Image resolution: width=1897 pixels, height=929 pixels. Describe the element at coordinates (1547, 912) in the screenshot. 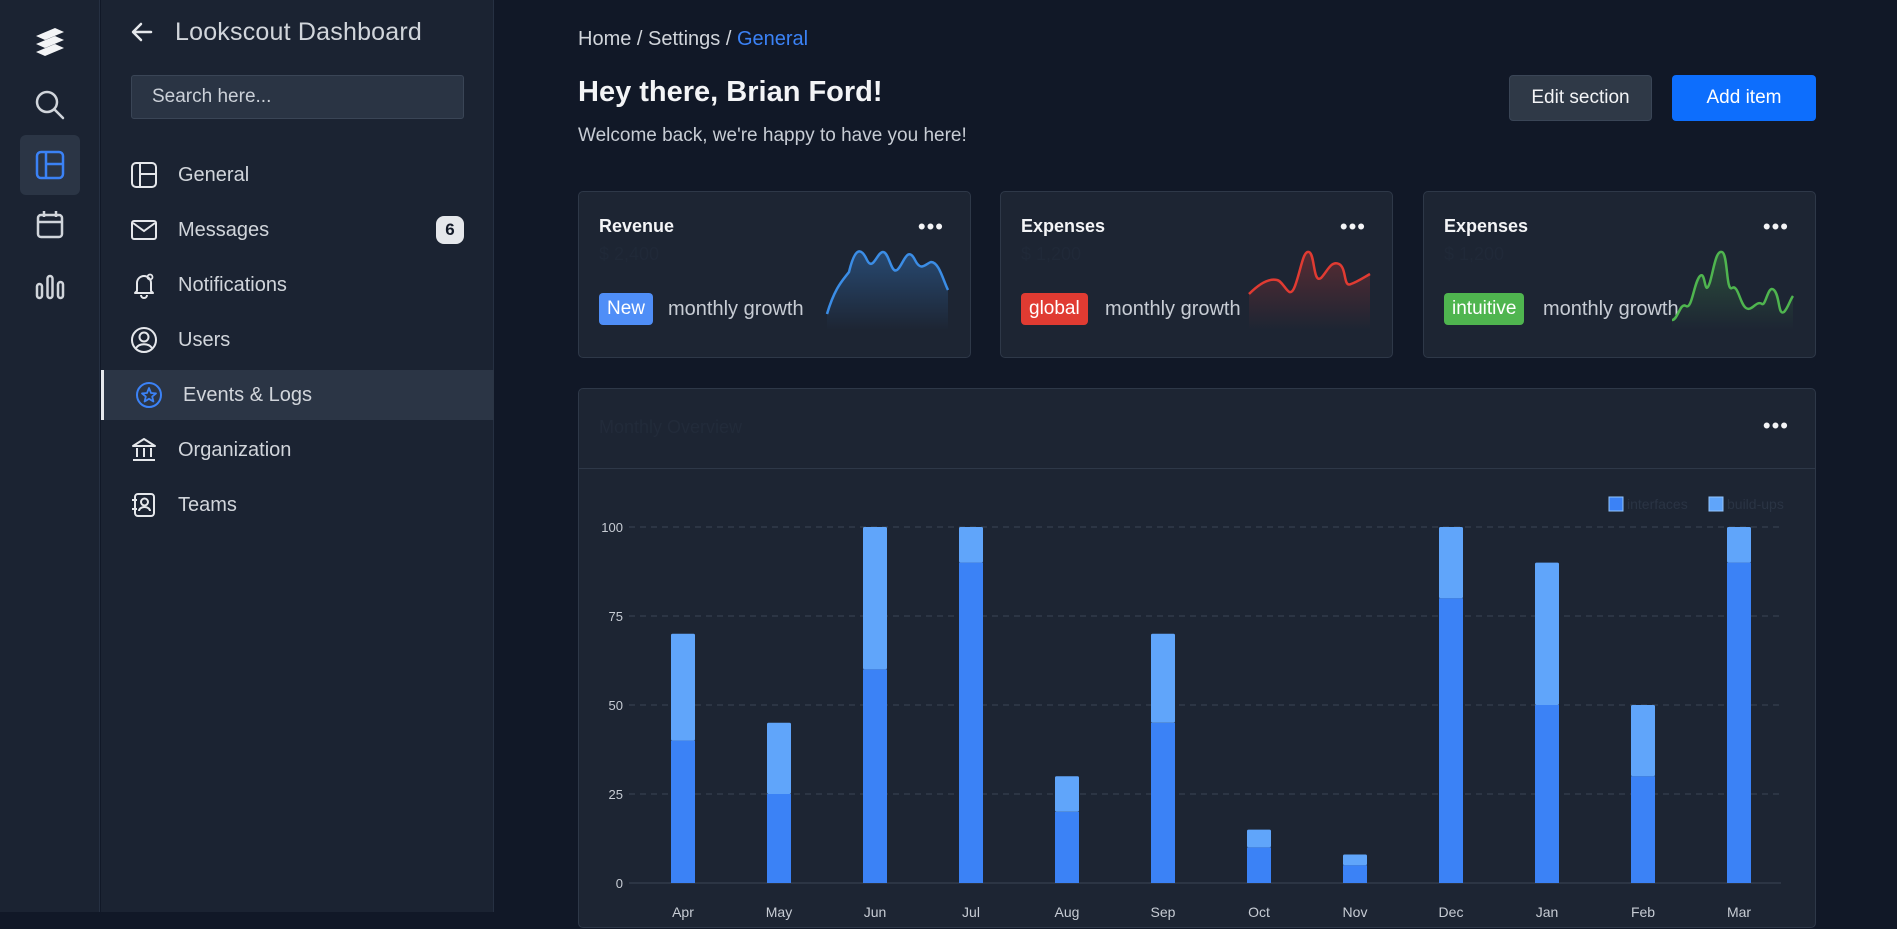

I see `x-tick-label: Jan` at that location.